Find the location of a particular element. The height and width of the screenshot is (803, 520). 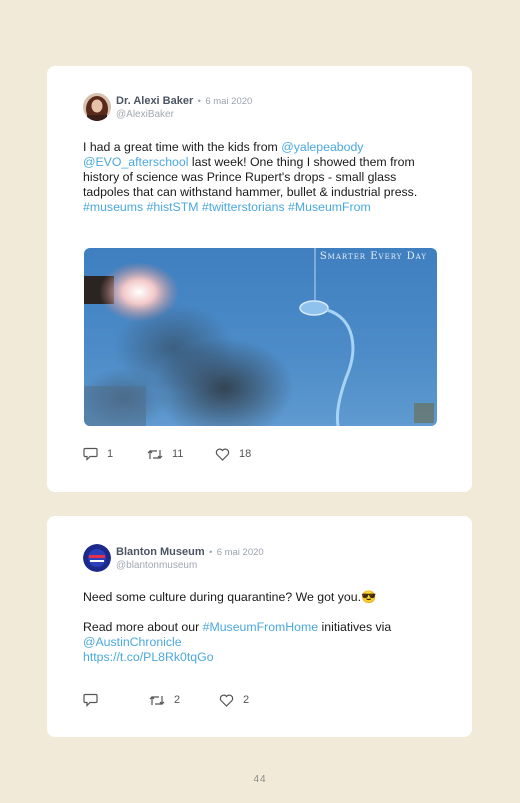

inline-link: https://t.co/PL8Rk0tqGo is located at coordinates (148, 657).